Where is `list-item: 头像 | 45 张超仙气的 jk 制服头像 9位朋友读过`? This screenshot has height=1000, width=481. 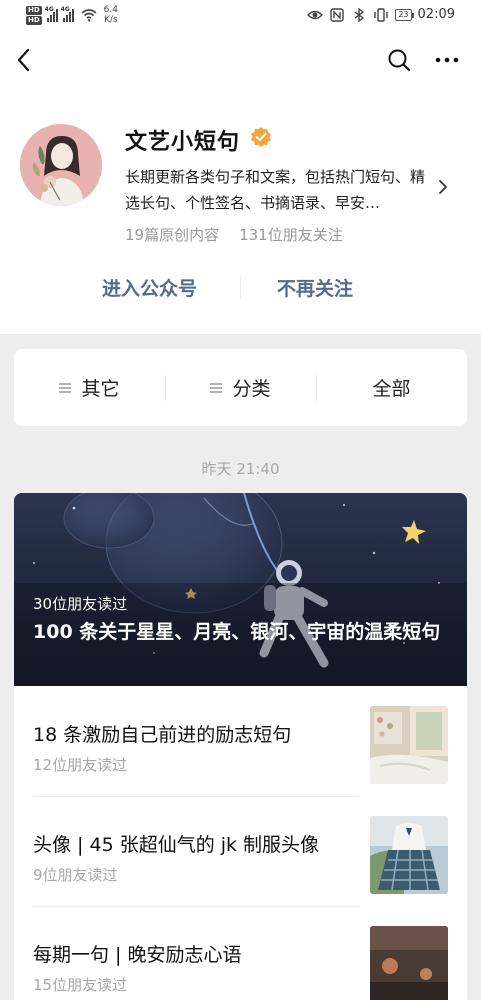 list-item: 头像 | 45 张超仙气的 jk 制服头像 9位朋友读过 is located at coordinates (240, 851).